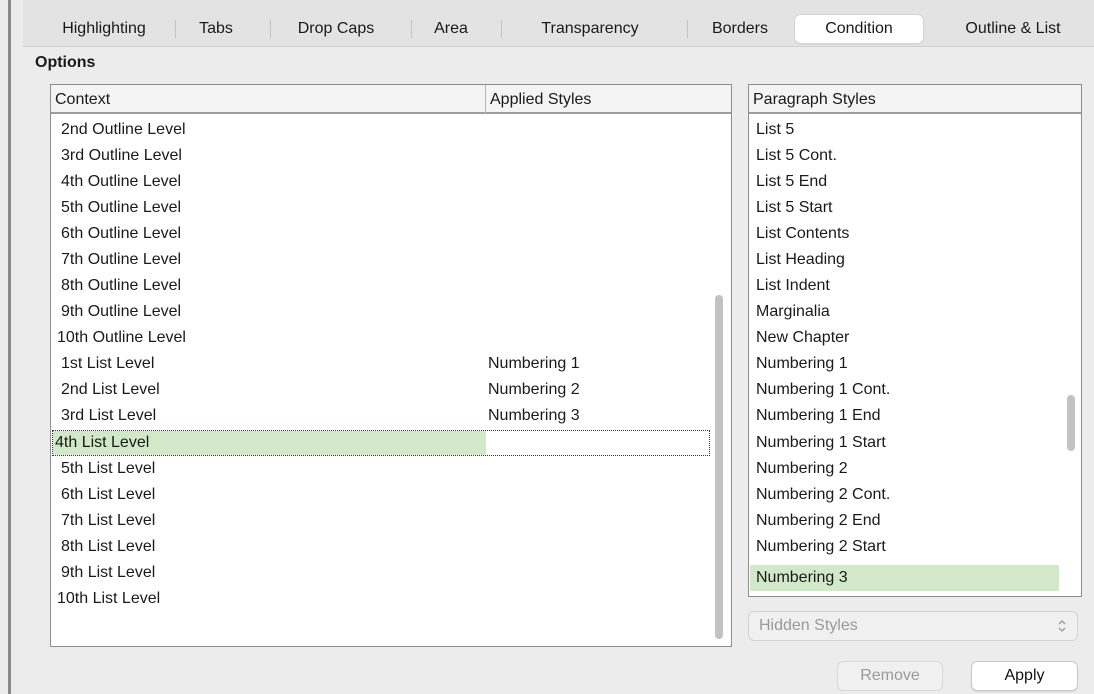 This screenshot has width=1094, height=694. I want to click on table-row: 2nd Outline Level, so click(381, 130).